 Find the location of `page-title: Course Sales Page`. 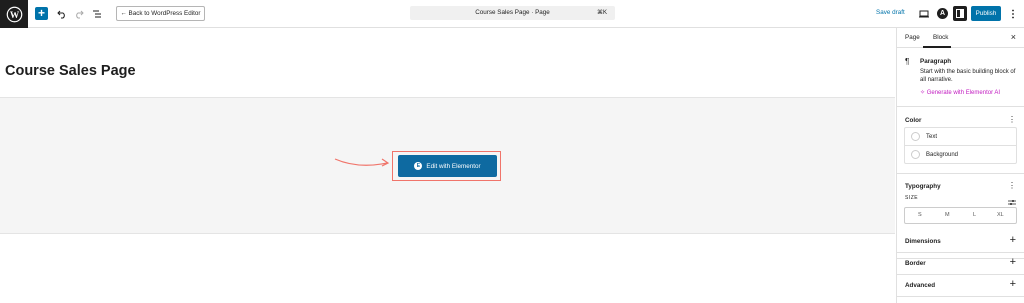

page-title: Course Sales Page is located at coordinates (70, 71).